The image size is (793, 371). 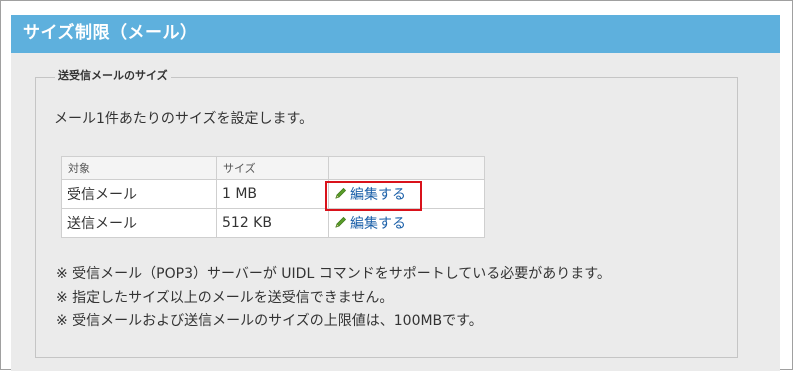 I want to click on edit-receive-link: 編集する, so click(x=370, y=194).